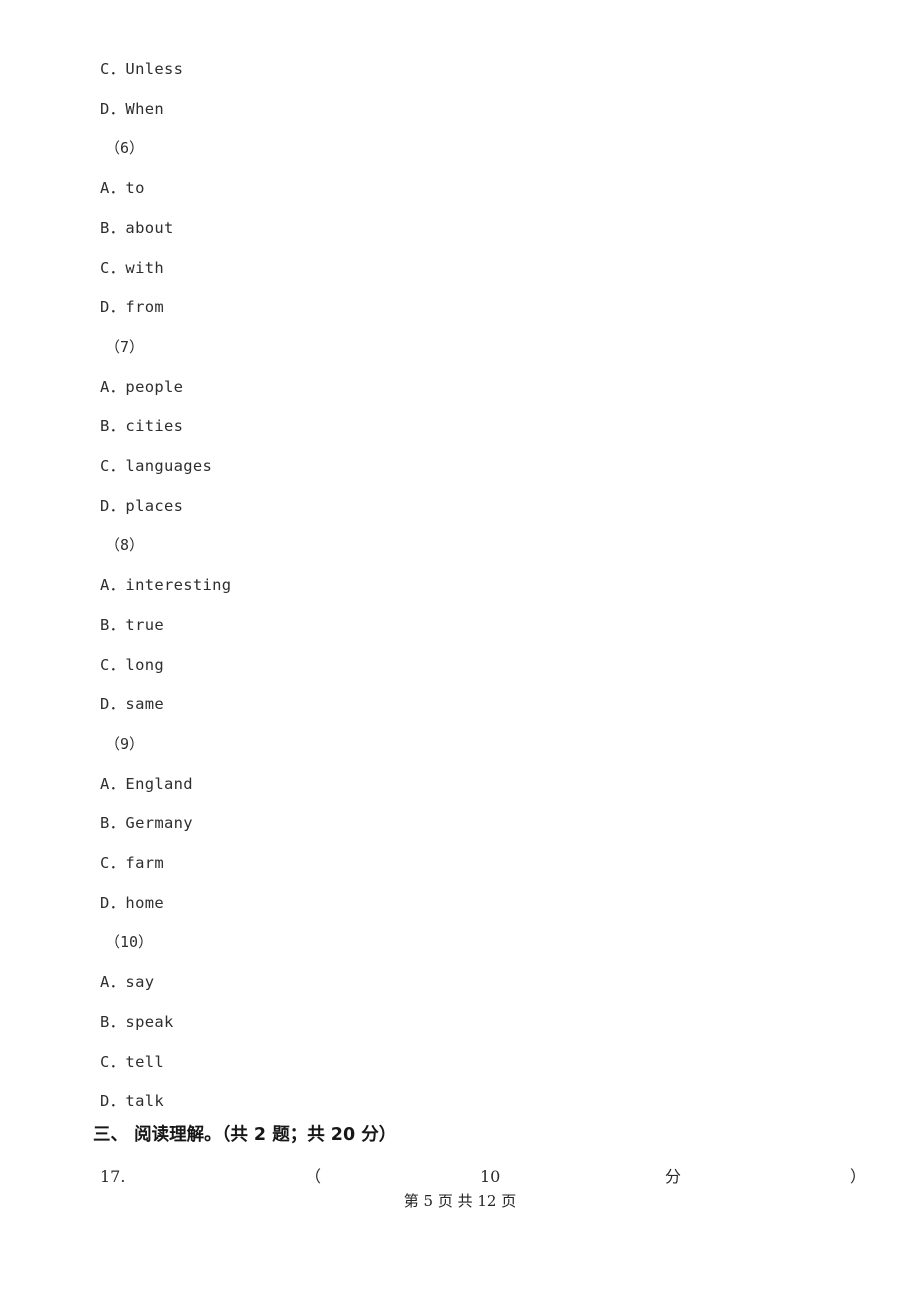  What do you see at coordinates (132, 1101) in the screenshot?
I see `answer-option-line: D．talk` at bounding box center [132, 1101].